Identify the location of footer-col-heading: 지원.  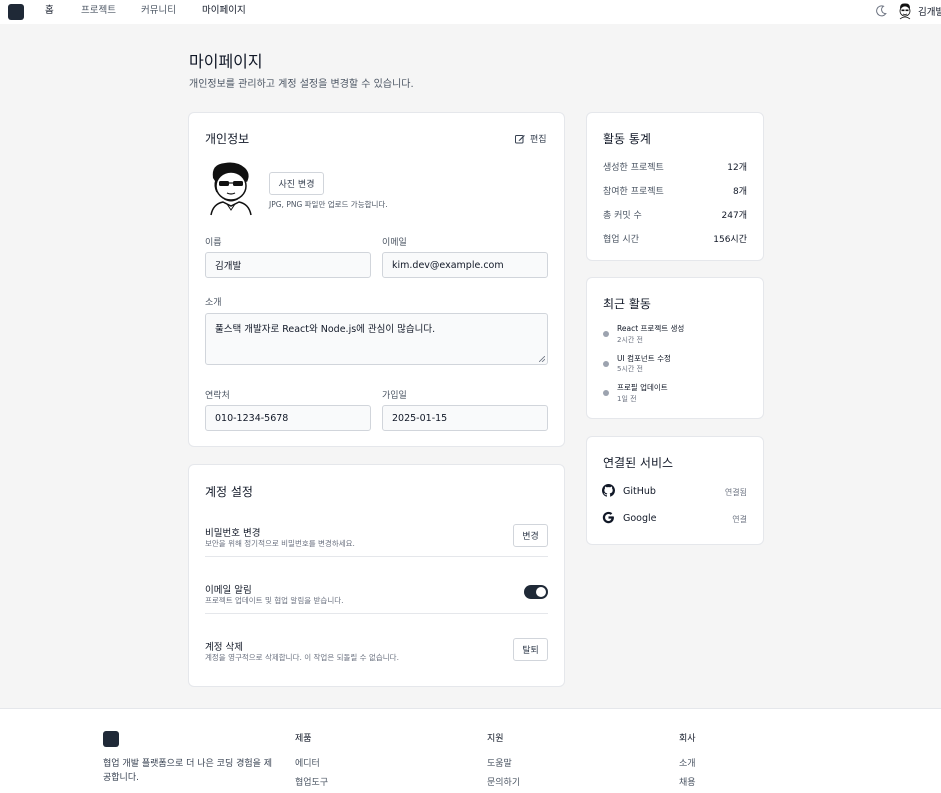
(495, 739).